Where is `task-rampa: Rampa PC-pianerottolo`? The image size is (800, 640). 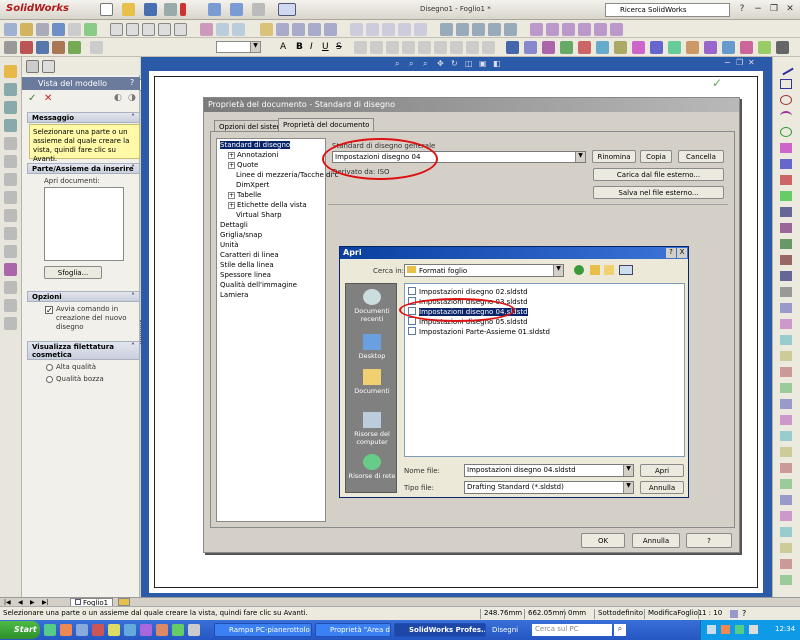 task-rampa: Rampa PC-pianerottolo is located at coordinates (263, 630).